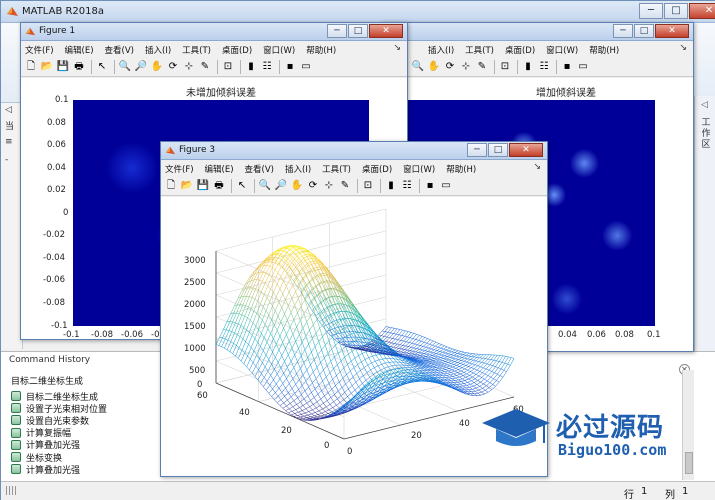  What do you see at coordinates (689, 463) in the screenshot?
I see `scrollbar-thumb` at bounding box center [689, 463].